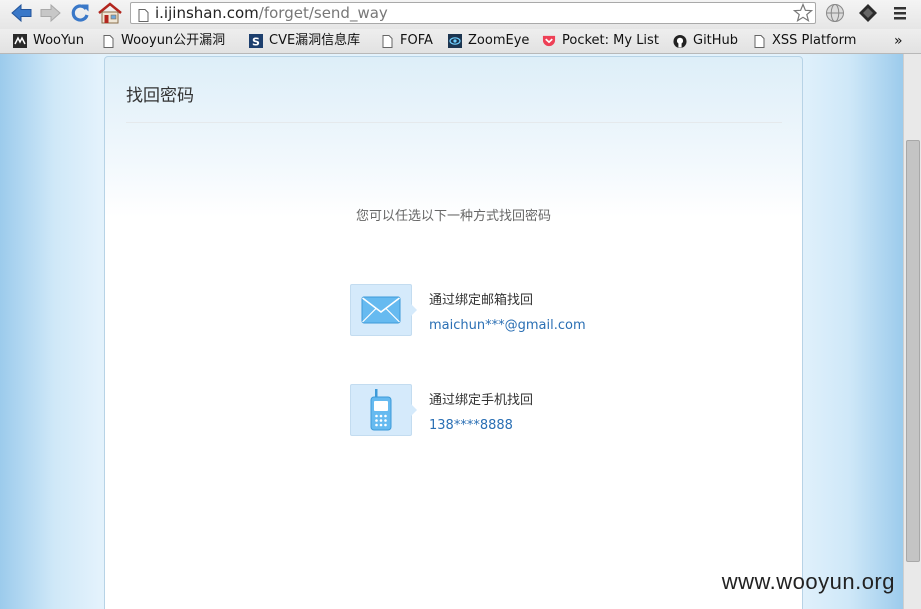 The height and width of the screenshot is (609, 921). I want to click on cve-s-icon: S, so click(256, 41).